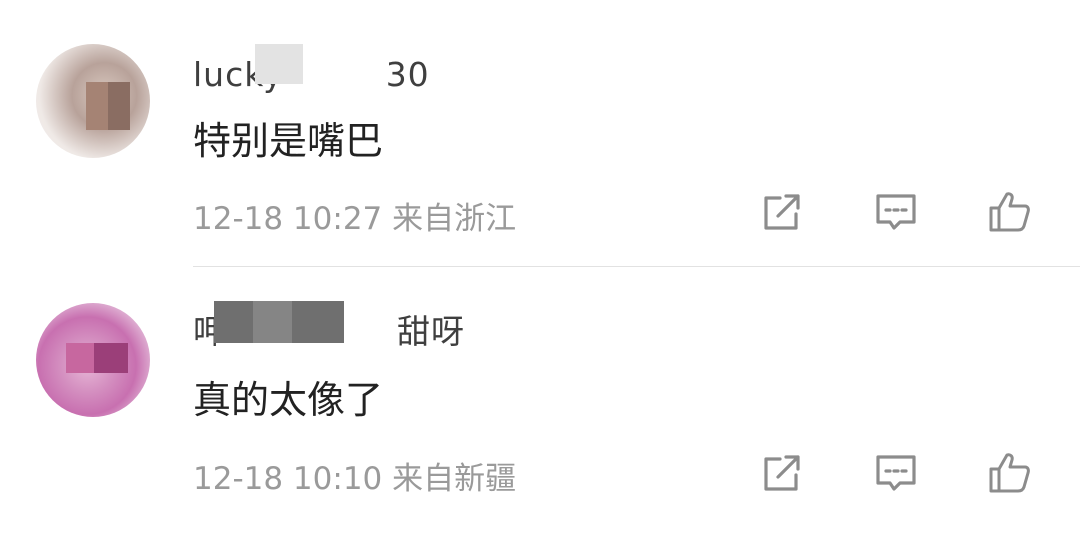 This screenshot has width=1080, height=559. I want to click on timestamp: 12-18 10:10, so click(288, 479).